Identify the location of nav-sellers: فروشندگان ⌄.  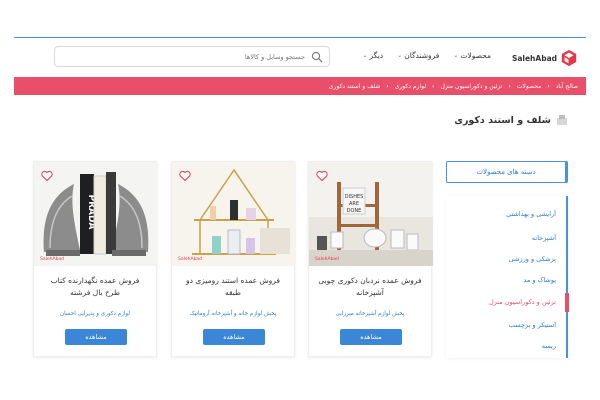
(418, 55).